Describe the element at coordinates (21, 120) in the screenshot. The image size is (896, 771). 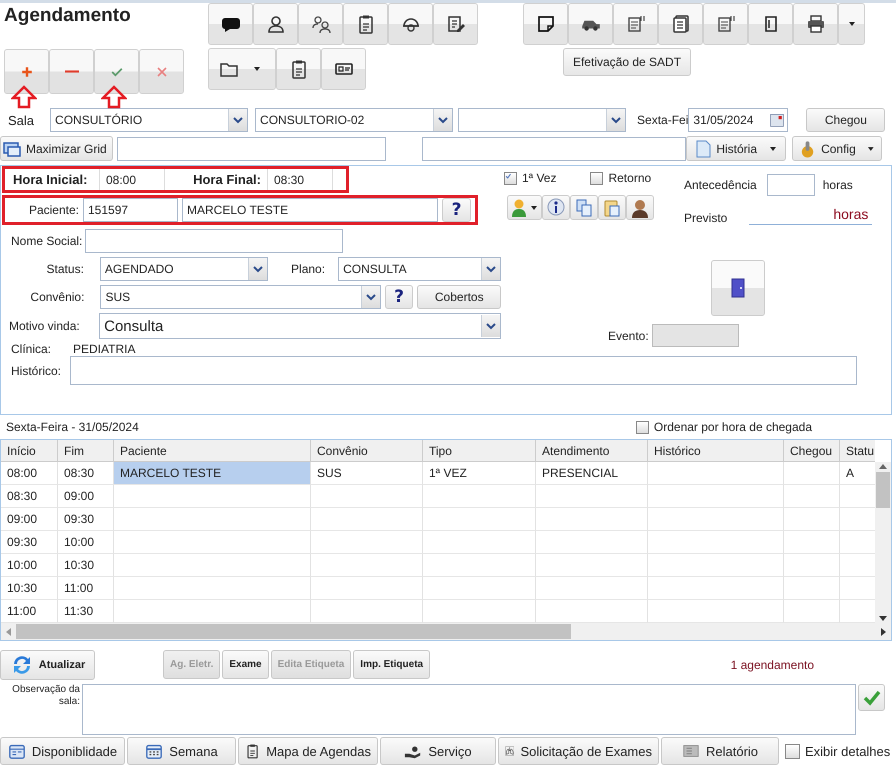
I see `field-label: Sala` at that location.